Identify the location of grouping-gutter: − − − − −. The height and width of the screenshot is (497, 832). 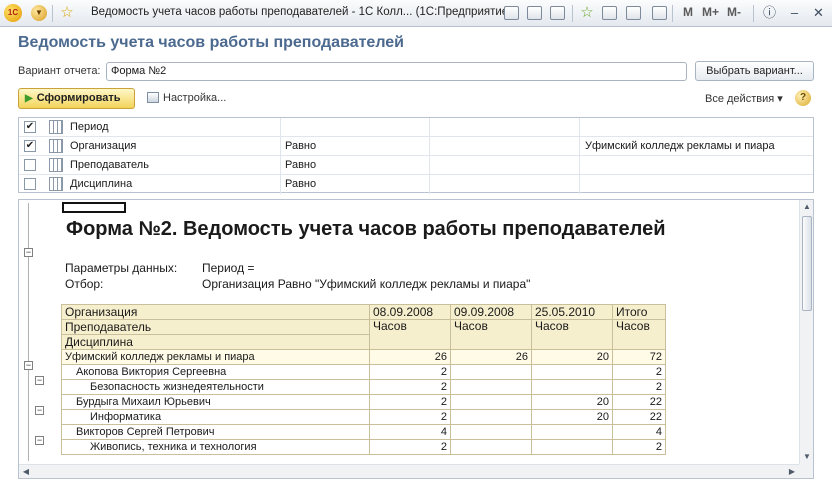
(39, 339).